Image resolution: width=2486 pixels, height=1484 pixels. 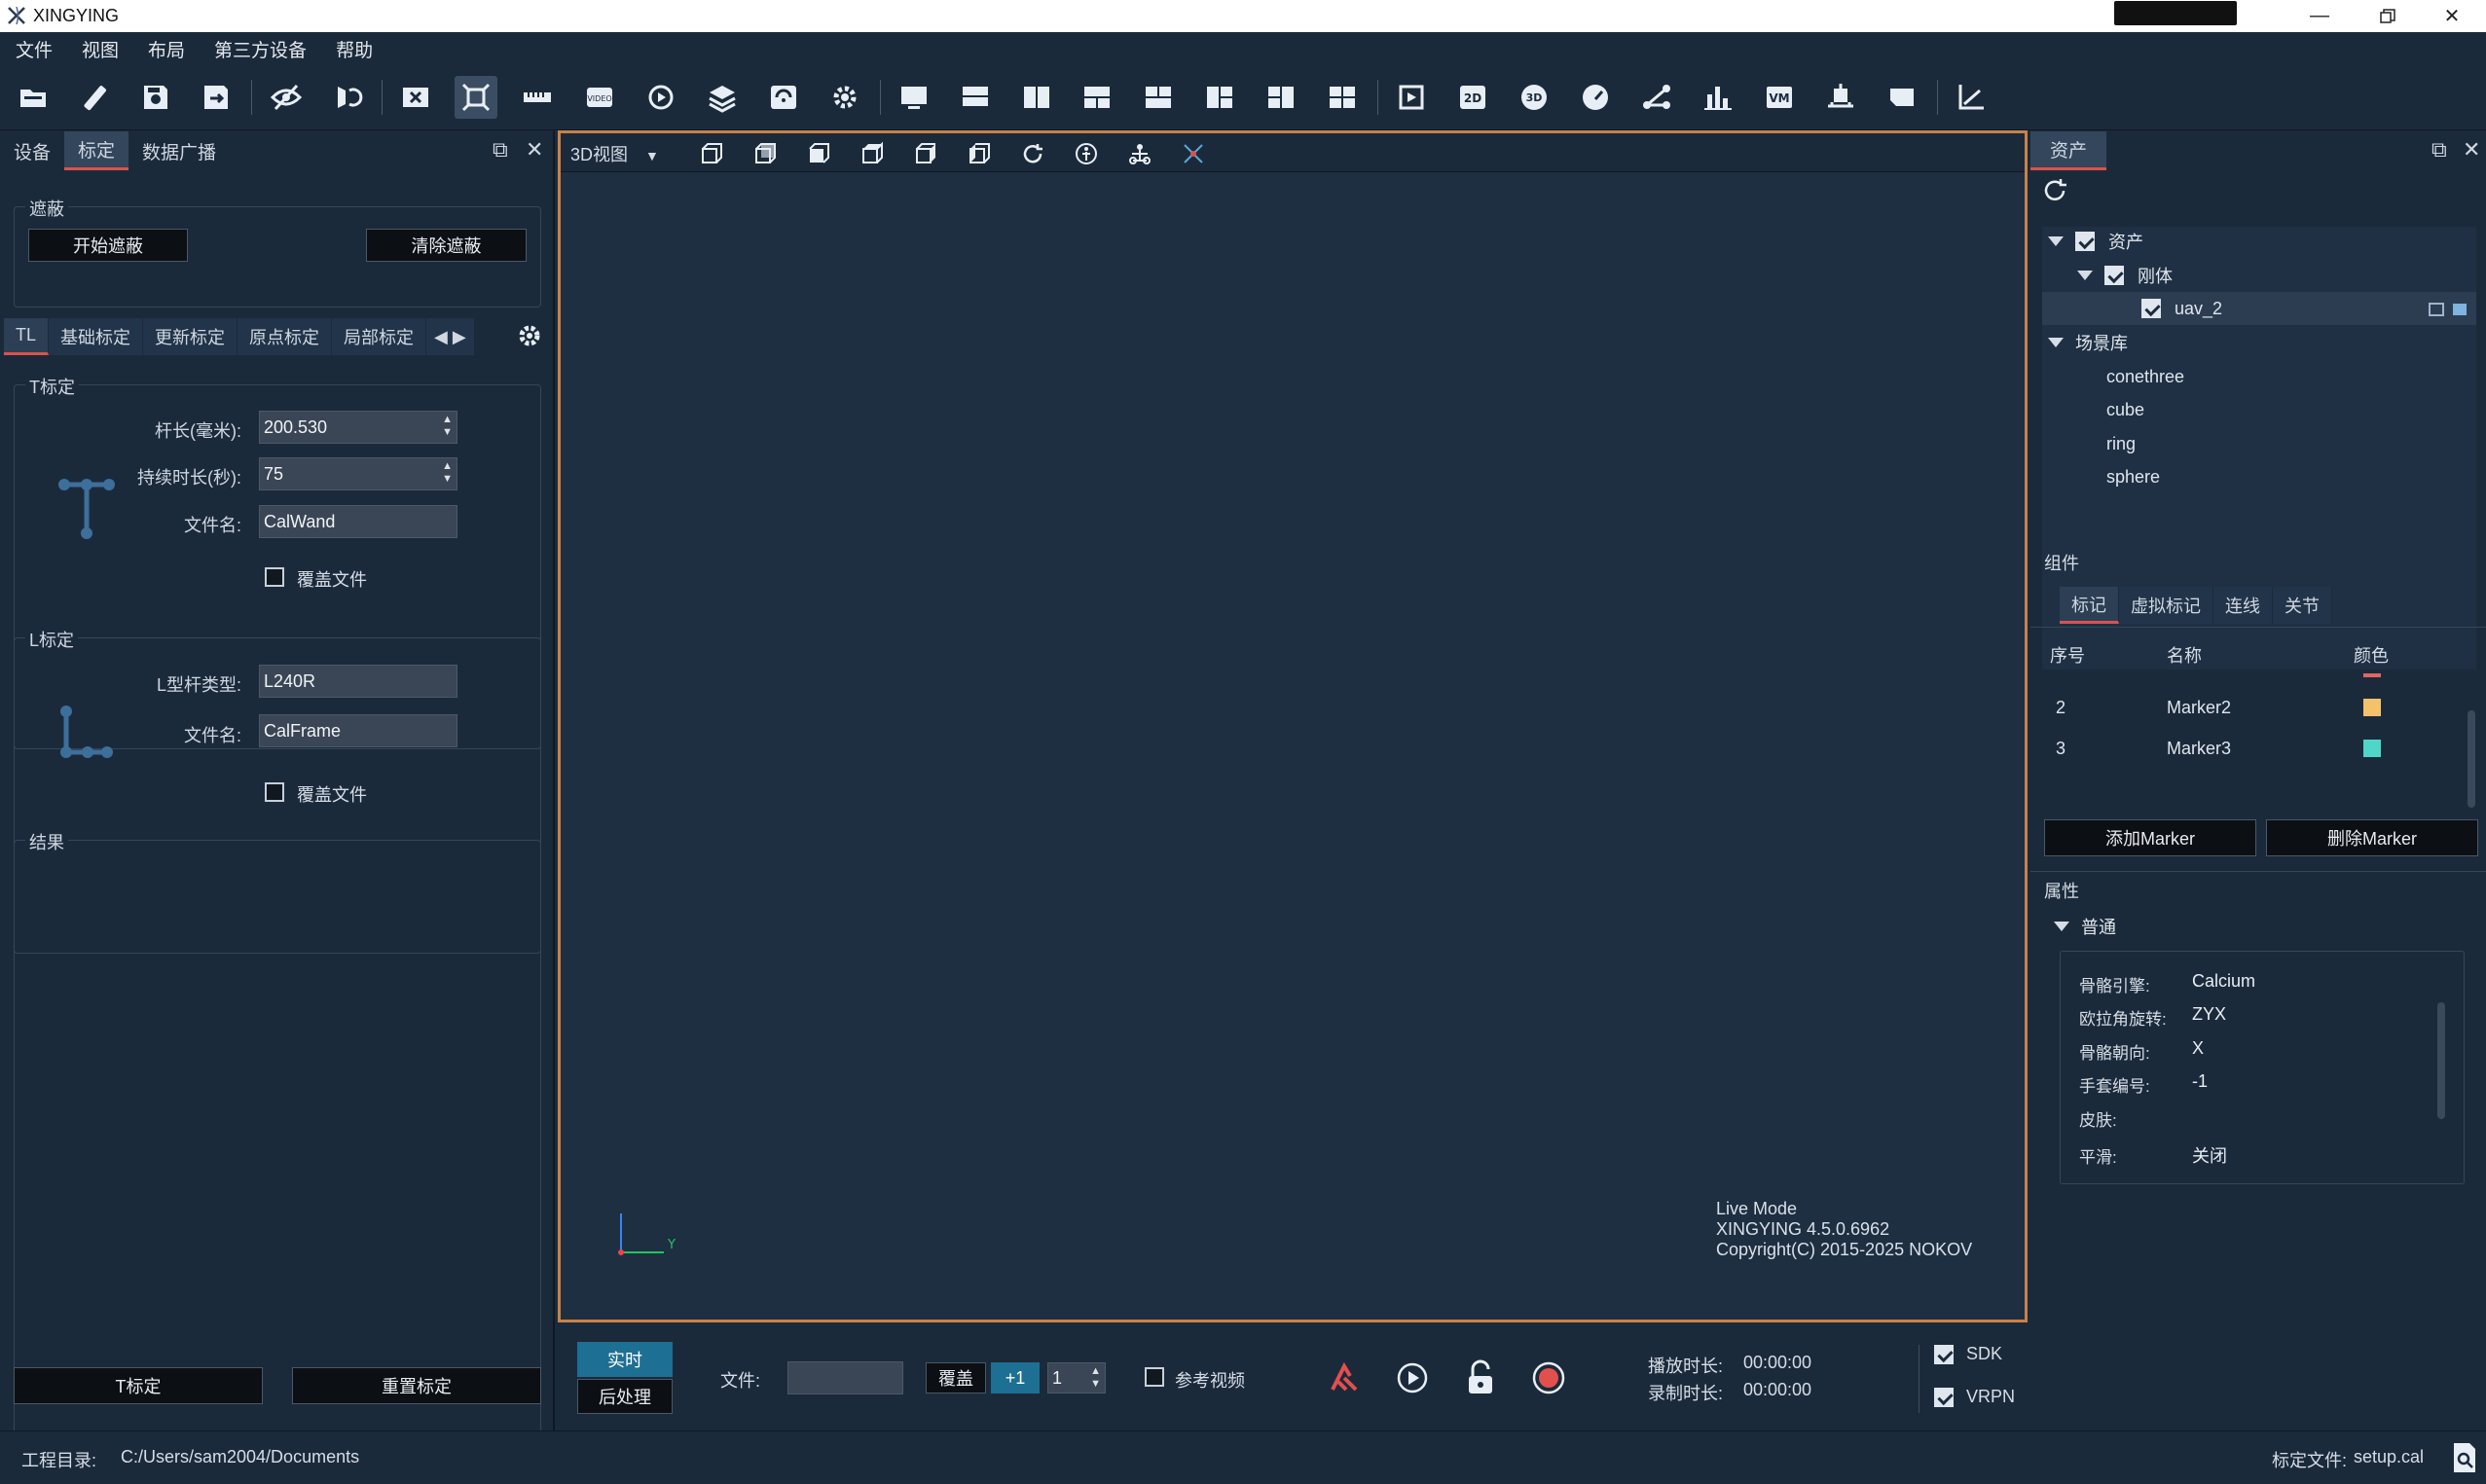 What do you see at coordinates (380, 337) in the screenshot?
I see `subtab-local: 局部标定` at bounding box center [380, 337].